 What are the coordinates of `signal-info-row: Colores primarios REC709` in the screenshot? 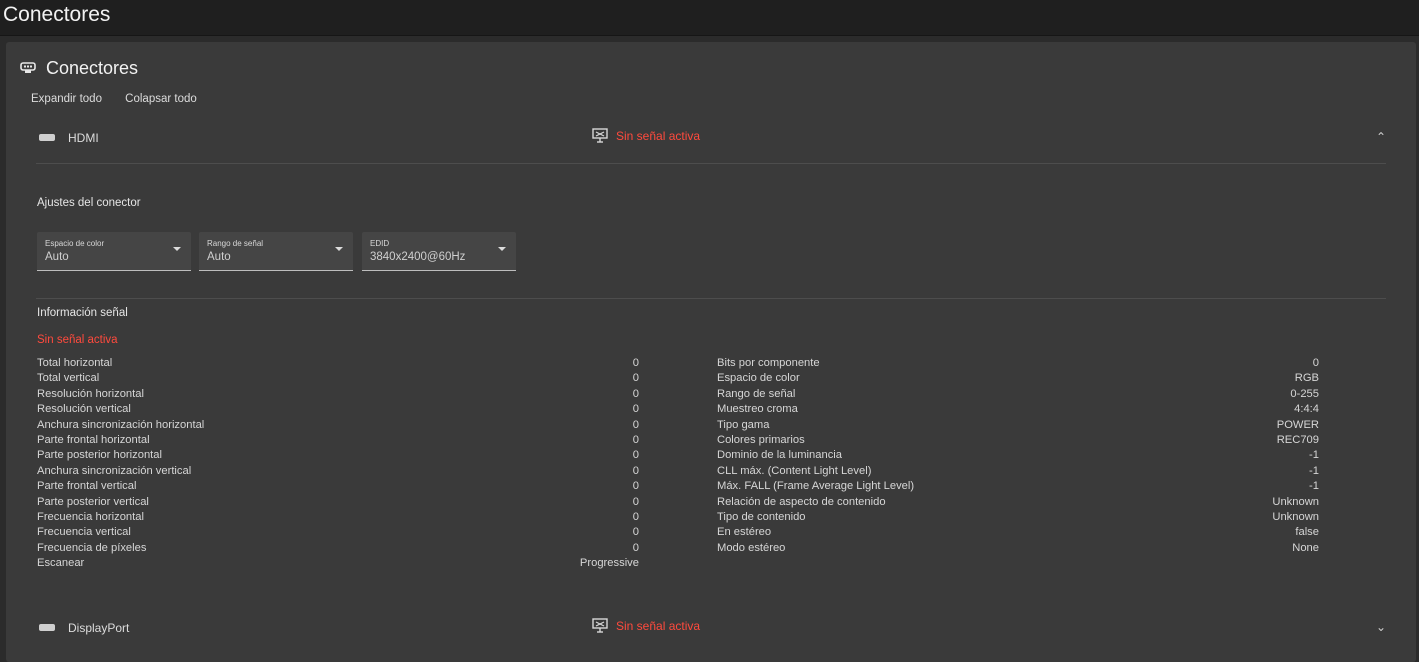 It's located at (1018, 441).